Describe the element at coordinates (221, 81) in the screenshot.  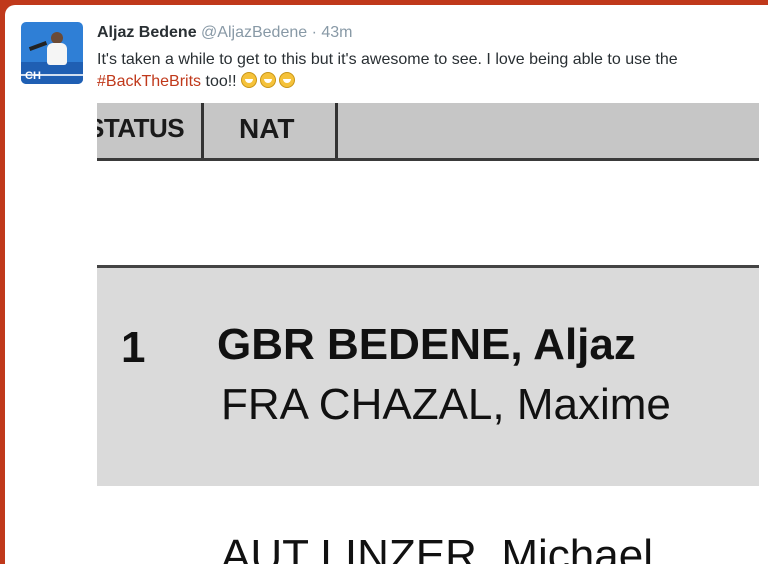
I see `tweet-text-part2: too!!` at that location.